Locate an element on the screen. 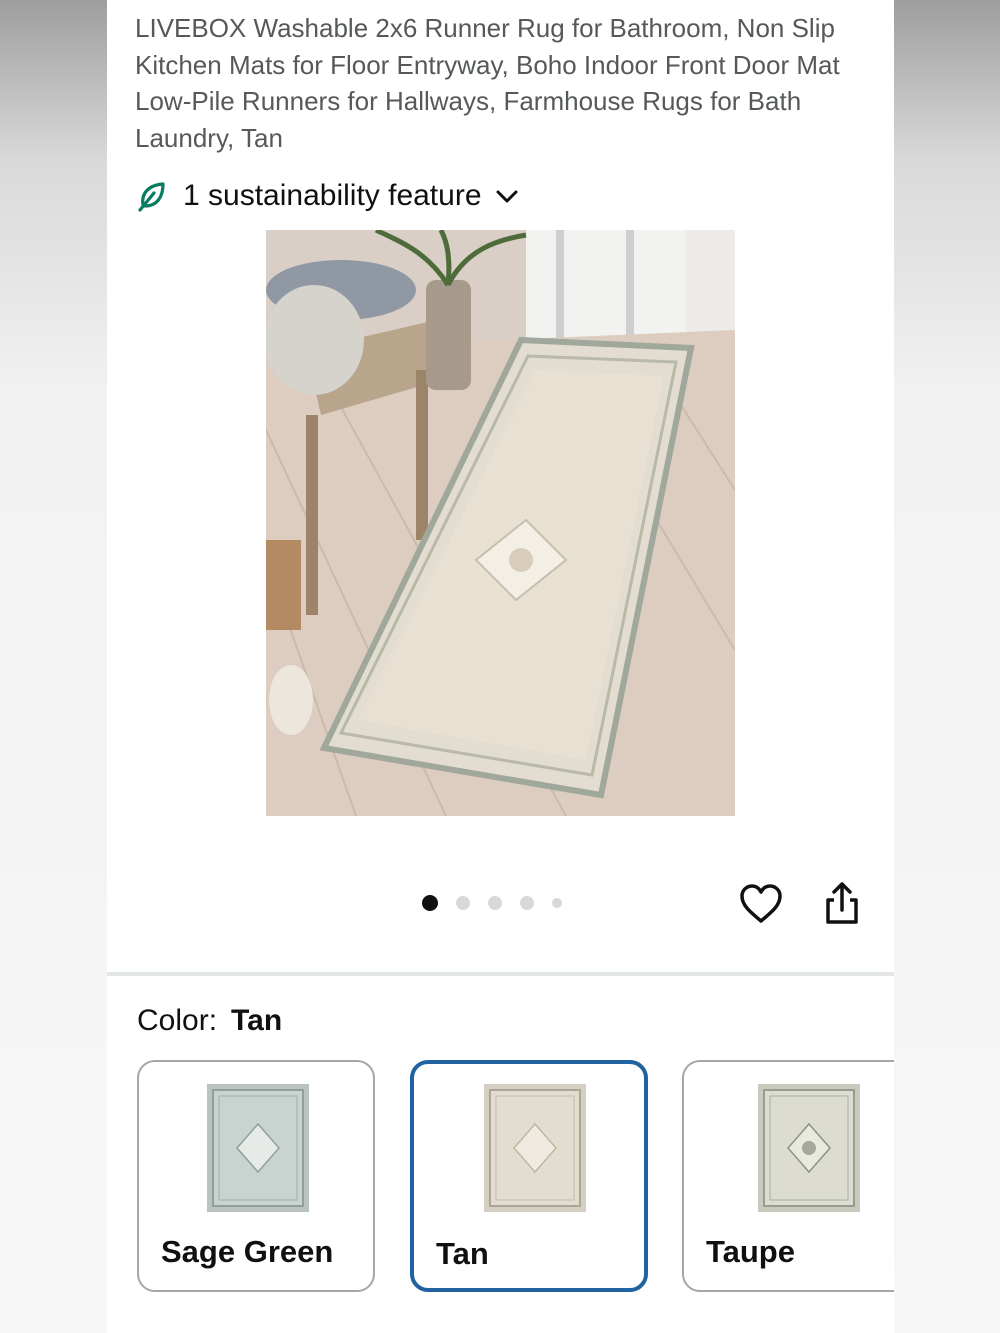 The height and width of the screenshot is (1333, 1000). sustainability-feature-toggle: 1 sustainability feature is located at coordinates (327, 196).